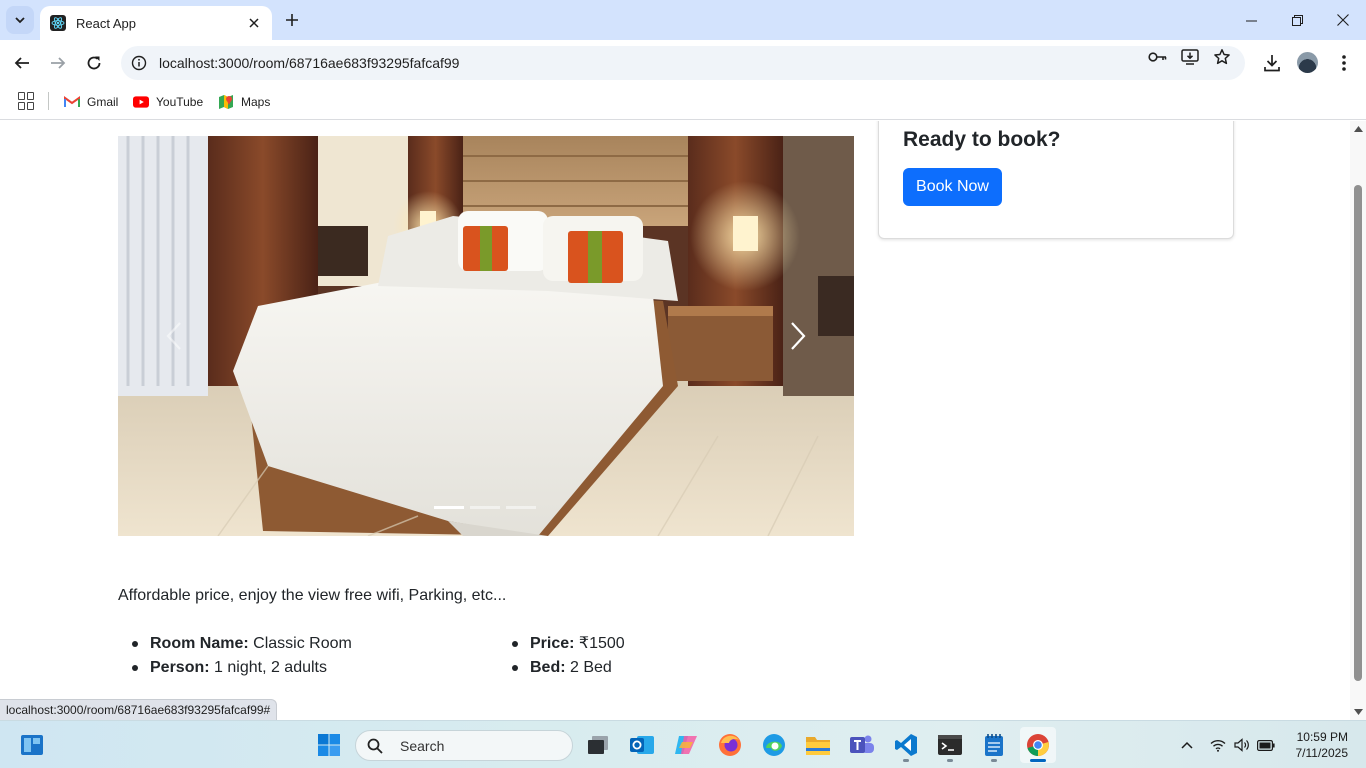 This screenshot has width=1366, height=768. I want to click on detail-room-name: Room Name: Classic Room, so click(235, 644).